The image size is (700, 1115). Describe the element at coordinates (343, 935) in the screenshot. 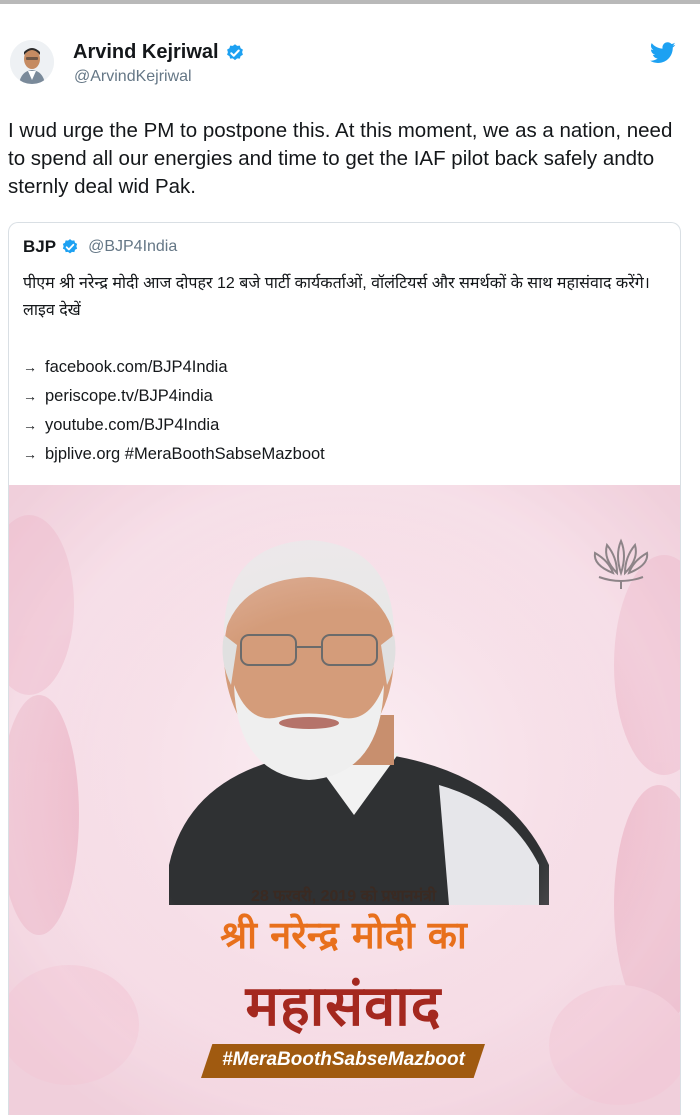

I see `poster-name-line: श्री नरेन्द्र मोदी का` at that location.